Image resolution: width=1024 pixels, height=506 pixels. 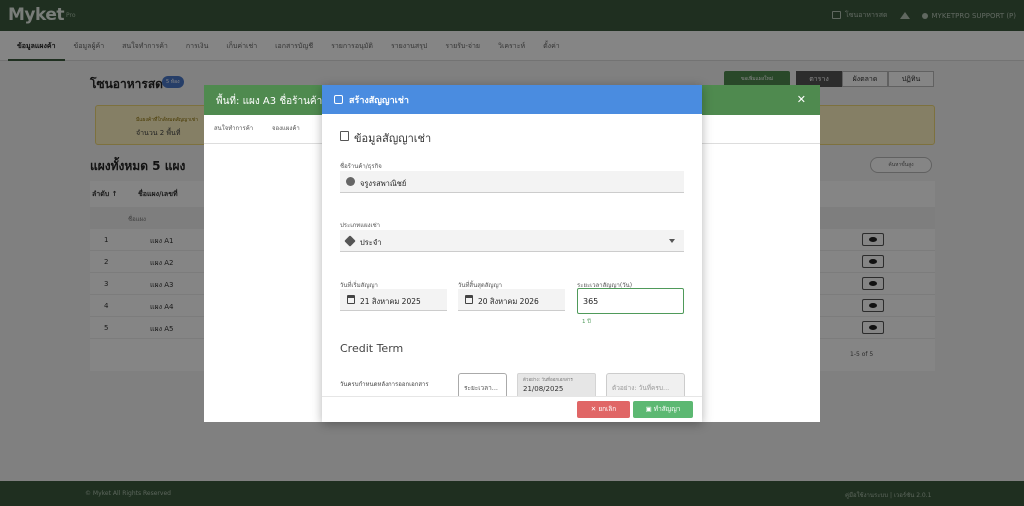 What do you see at coordinates (512, 99) in the screenshot?
I see `dialog-header: สร้างสัญญาเช่า` at bounding box center [512, 99].